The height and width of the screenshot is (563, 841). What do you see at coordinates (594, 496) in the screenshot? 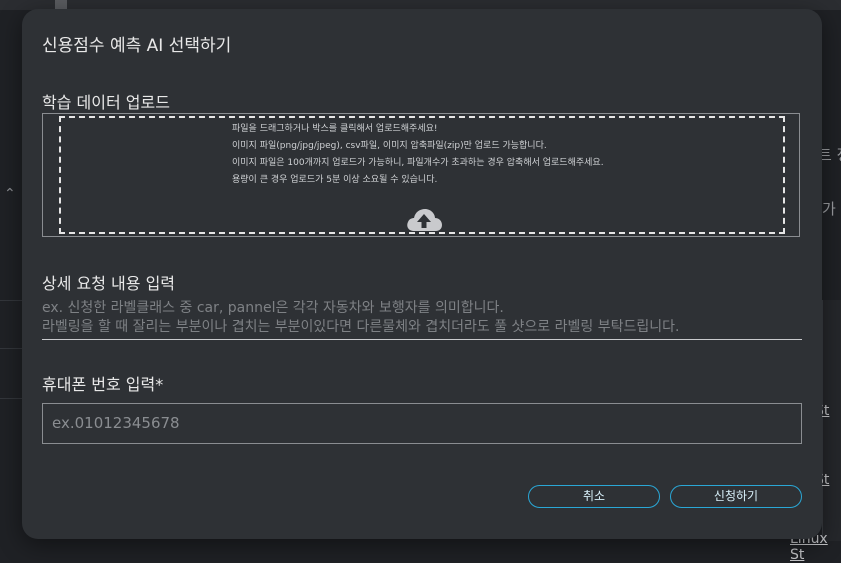
I see `cancel-button: 취소` at bounding box center [594, 496].